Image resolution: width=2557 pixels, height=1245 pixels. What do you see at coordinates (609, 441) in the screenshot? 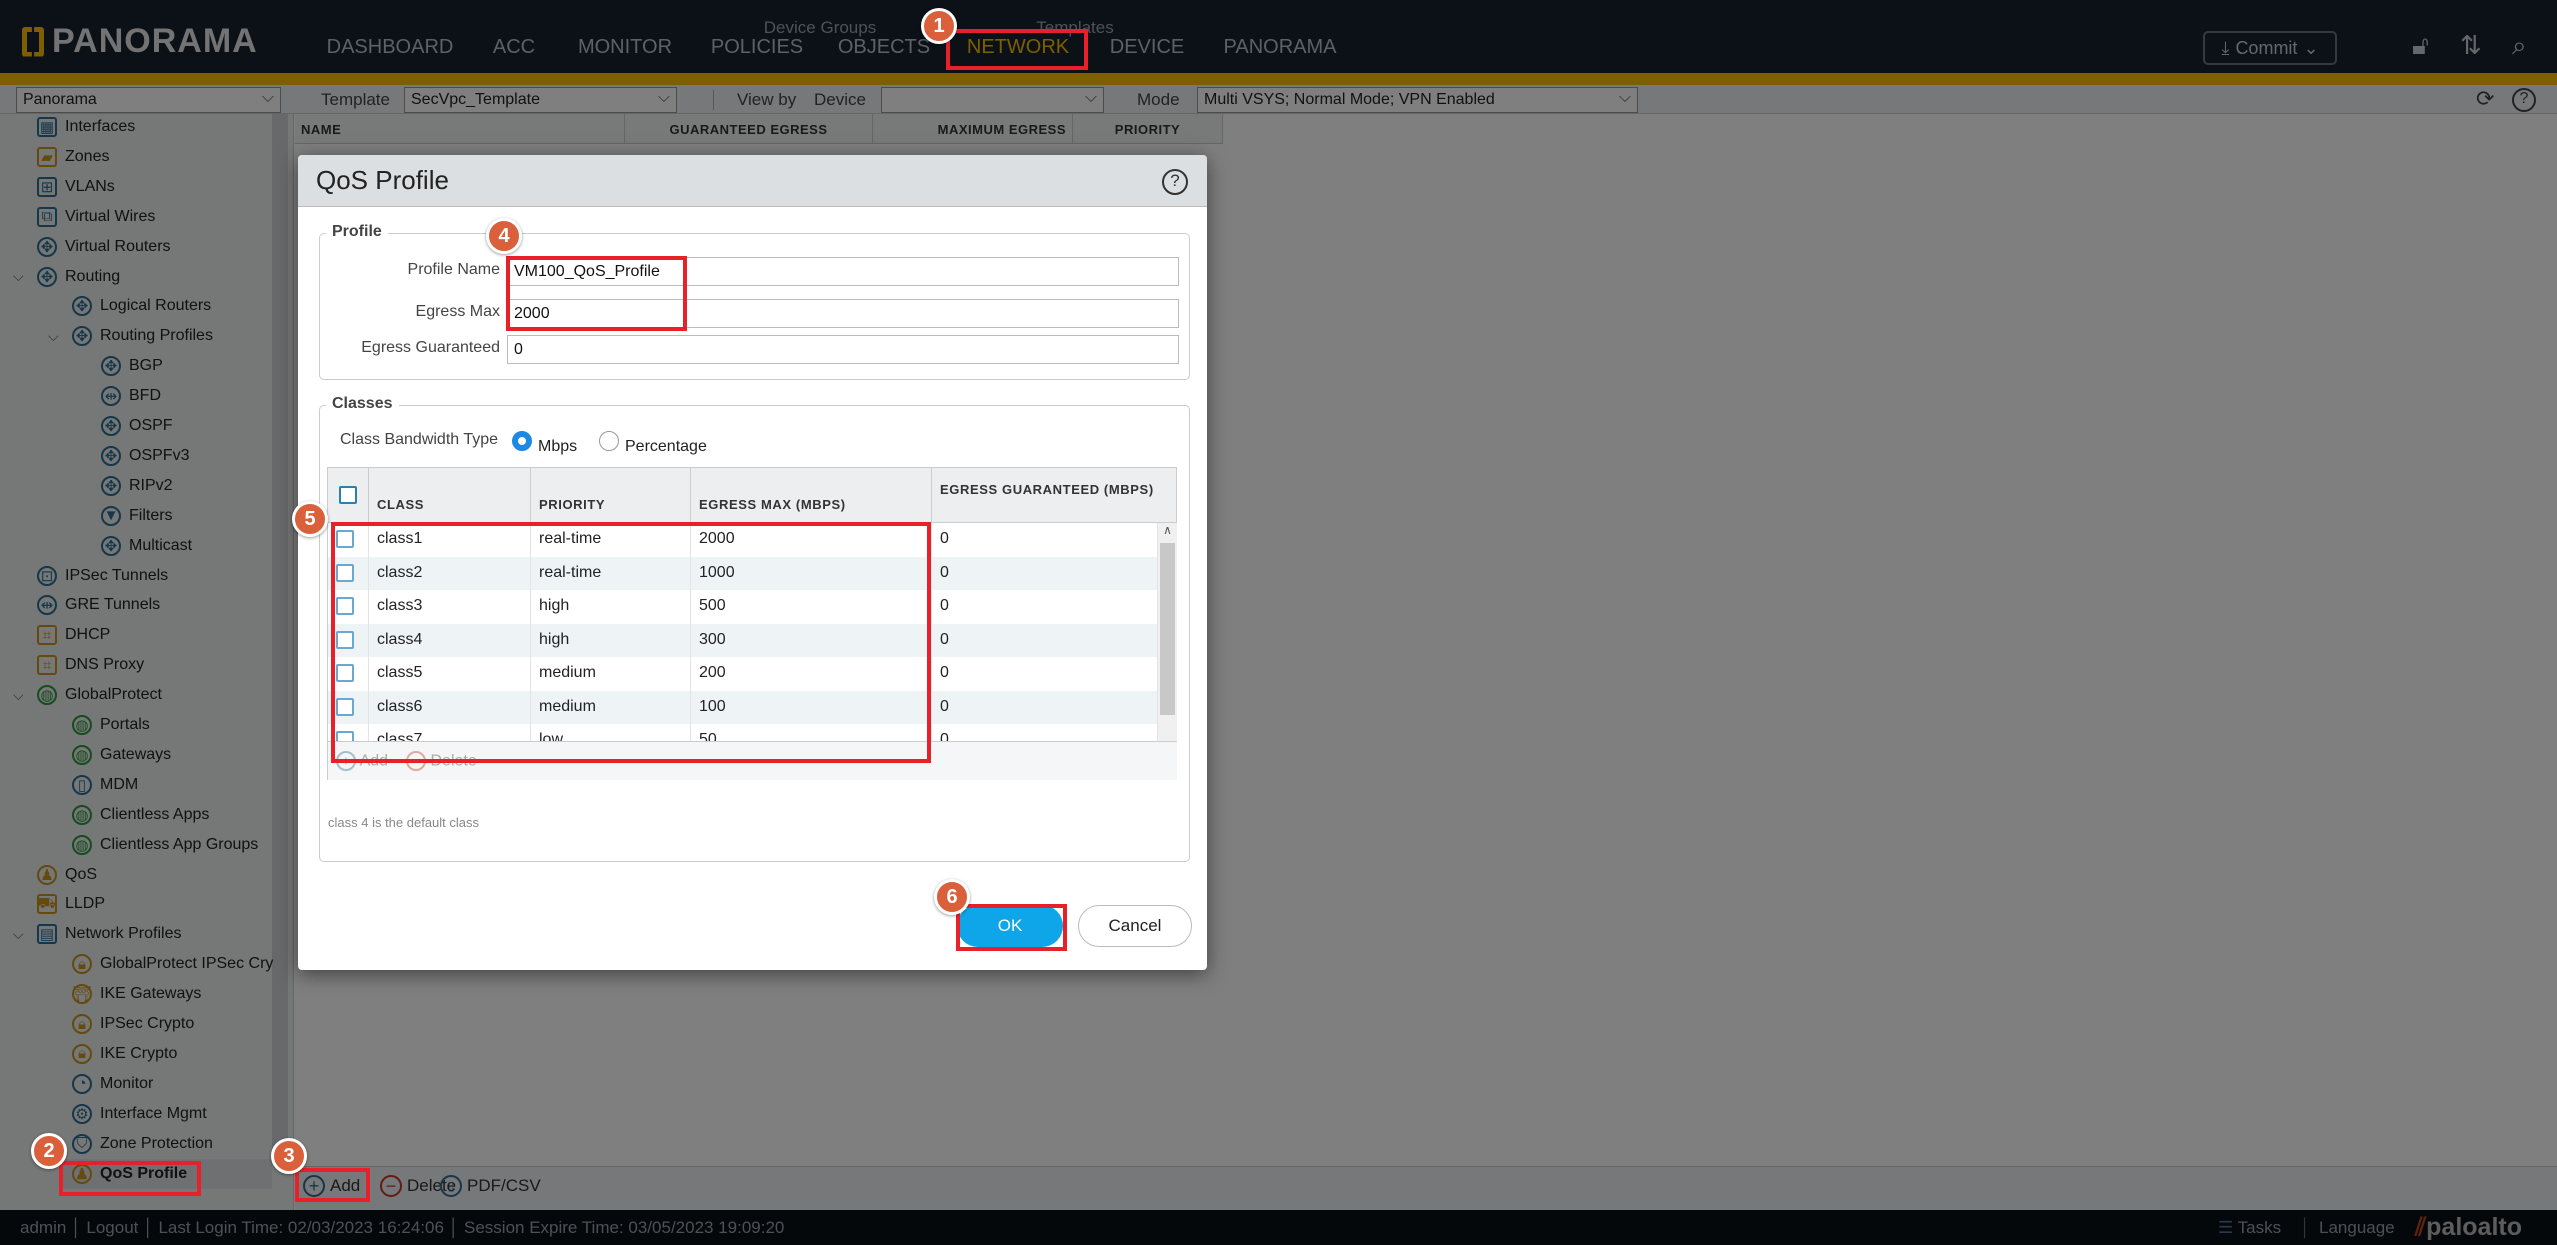
I see `percentage-radio` at bounding box center [609, 441].